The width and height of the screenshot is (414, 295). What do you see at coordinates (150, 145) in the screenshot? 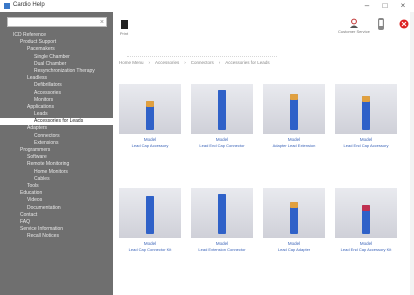
I see `product-name: Lead Cap Accessory` at bounding box center [150, 145].